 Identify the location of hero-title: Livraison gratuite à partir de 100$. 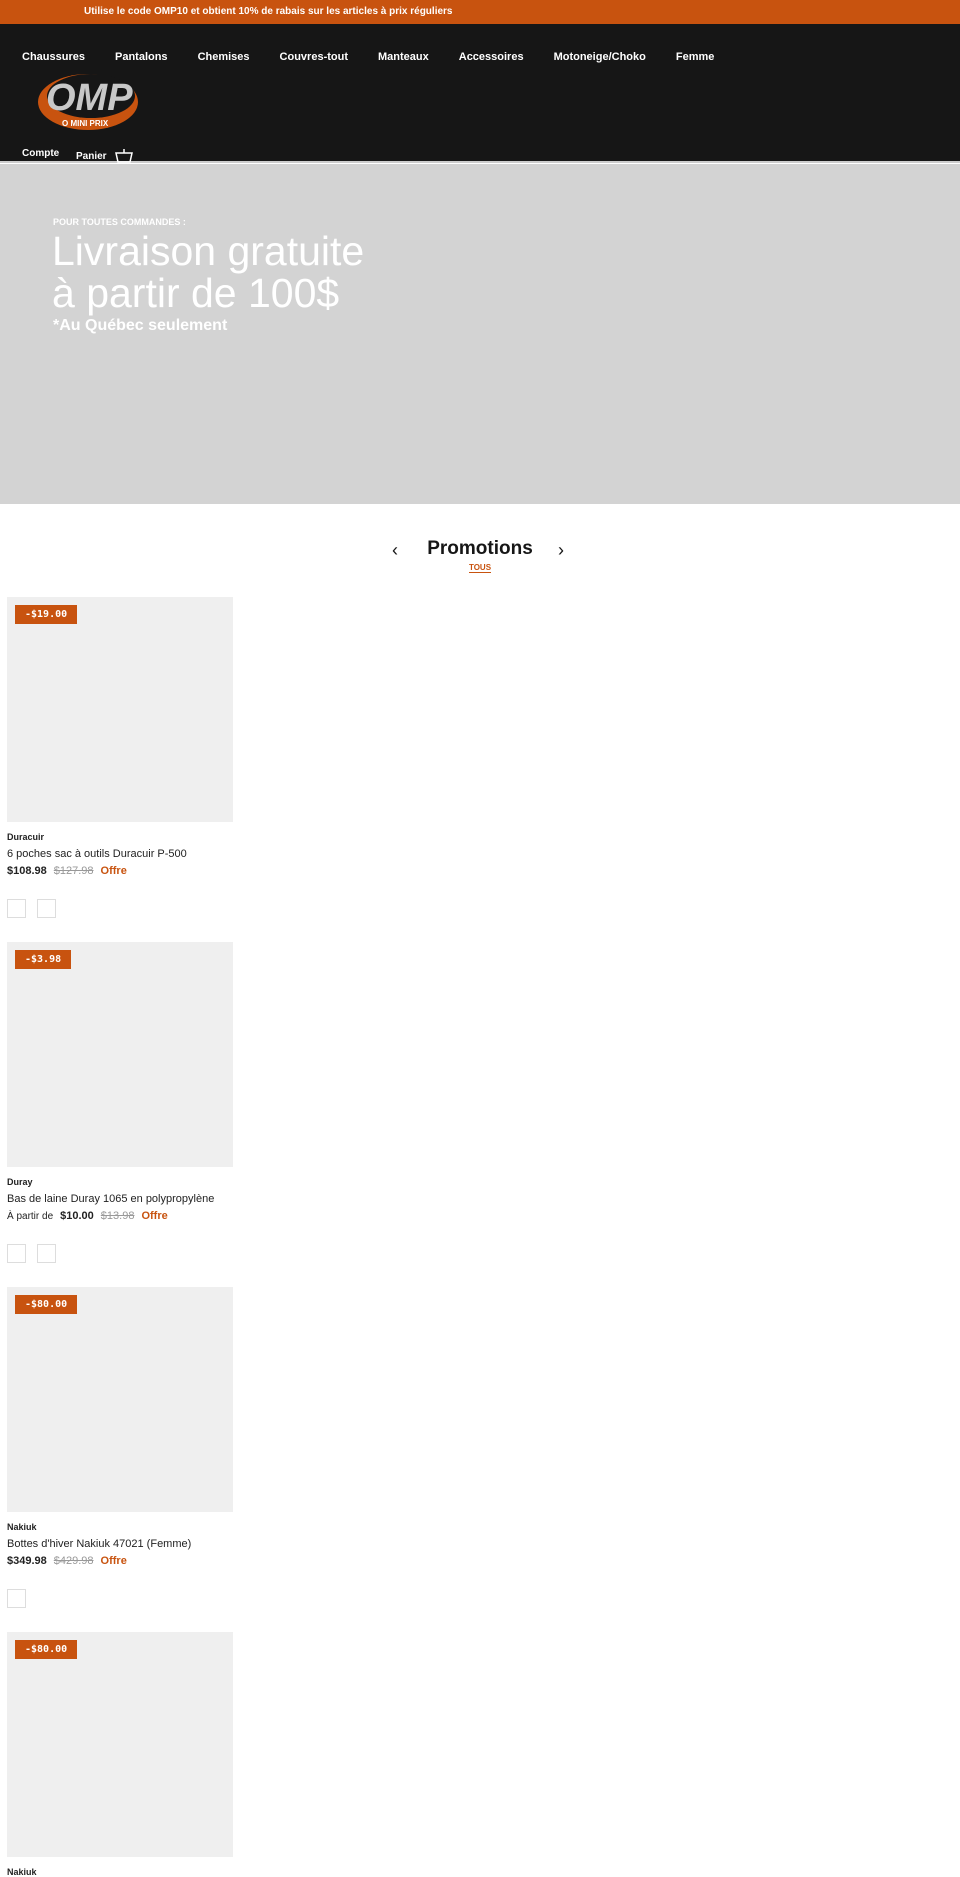
(208, 272).